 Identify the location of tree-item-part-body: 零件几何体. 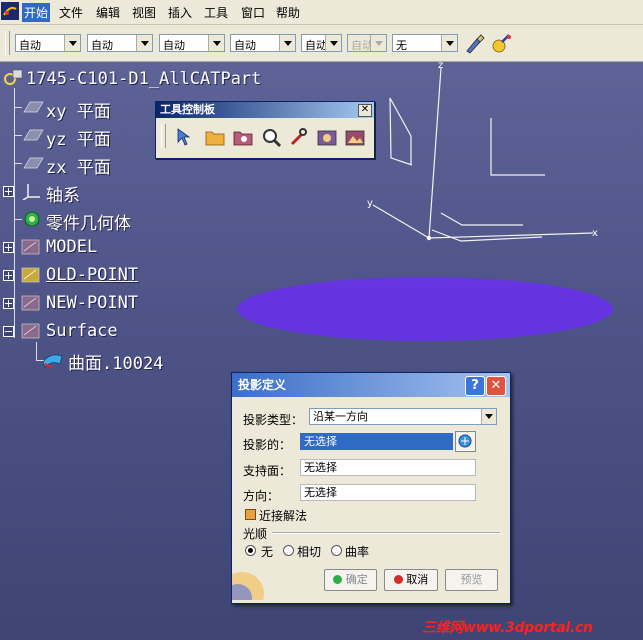
(88, 221).